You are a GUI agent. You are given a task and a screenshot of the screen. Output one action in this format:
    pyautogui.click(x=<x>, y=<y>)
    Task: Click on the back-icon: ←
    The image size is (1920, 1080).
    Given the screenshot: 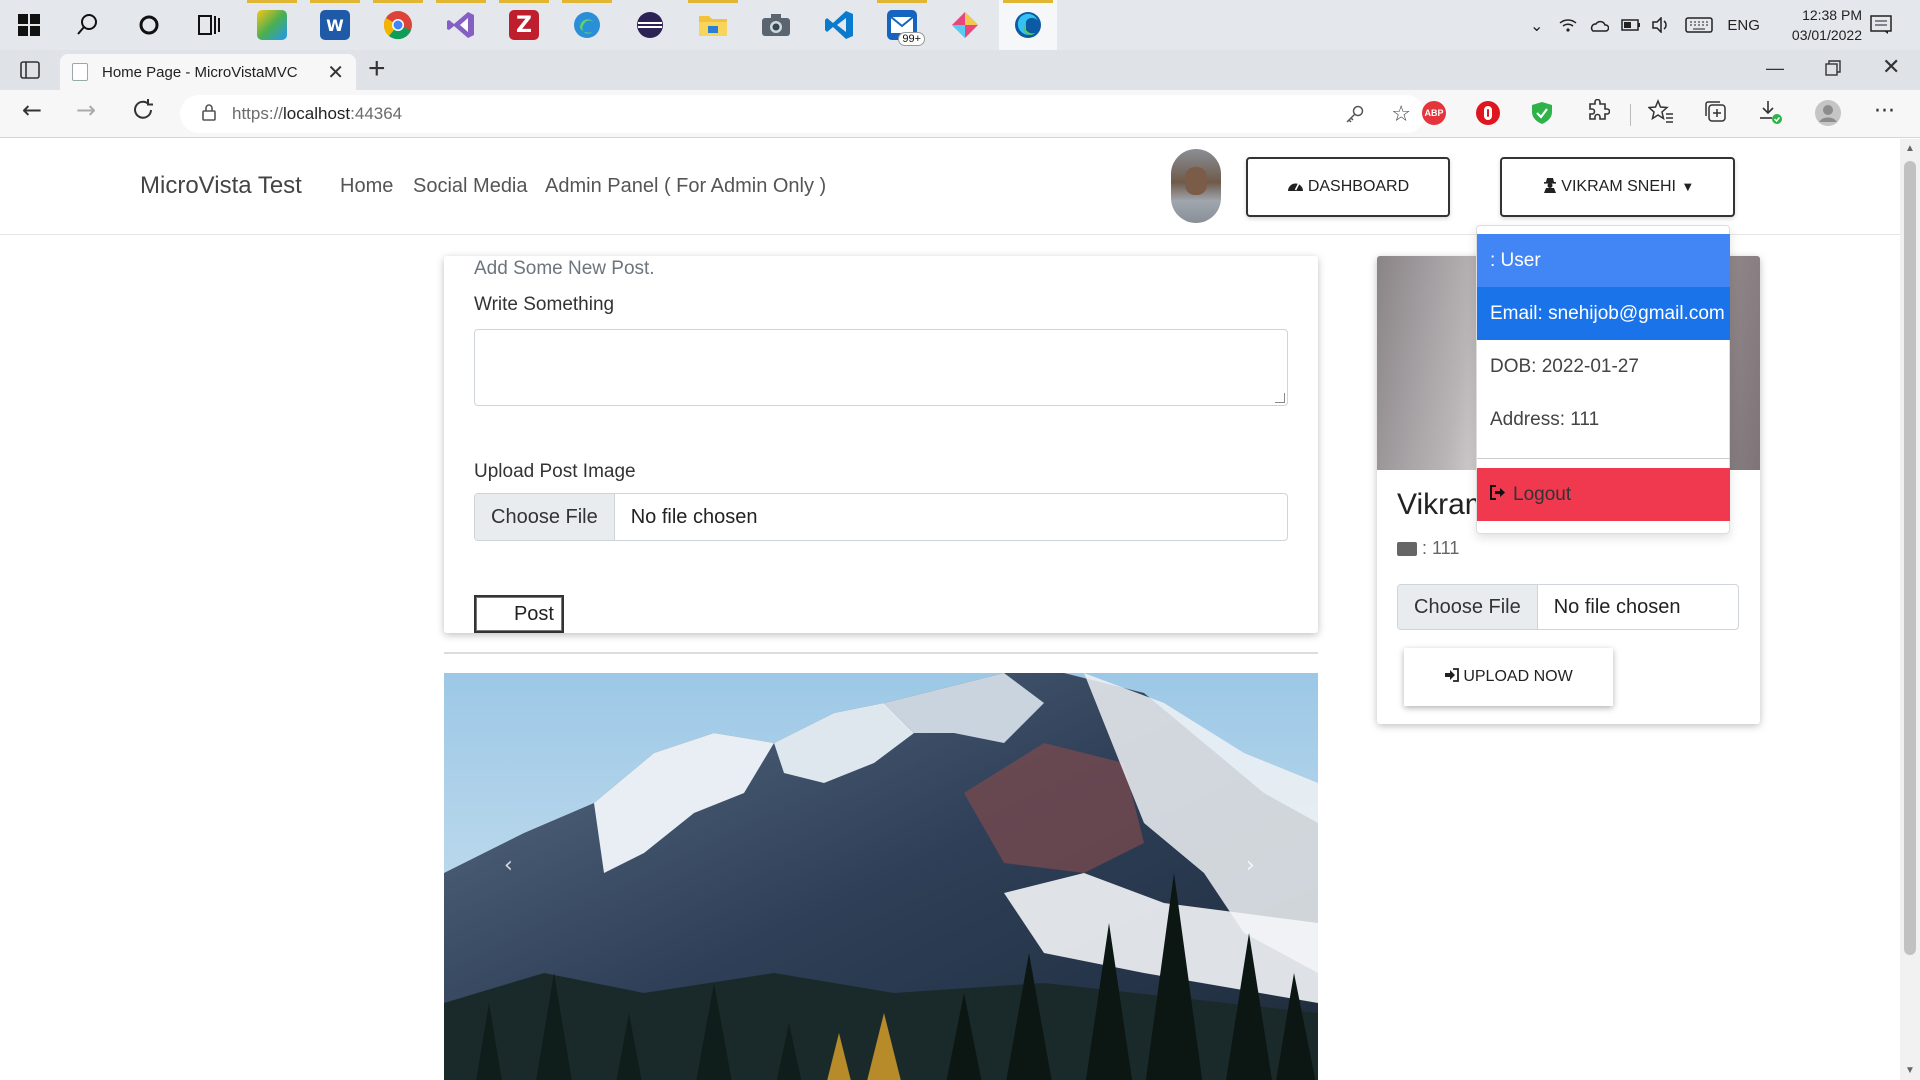 What is the action you would take?
    pyautogui.click(x=32, y=110)
    